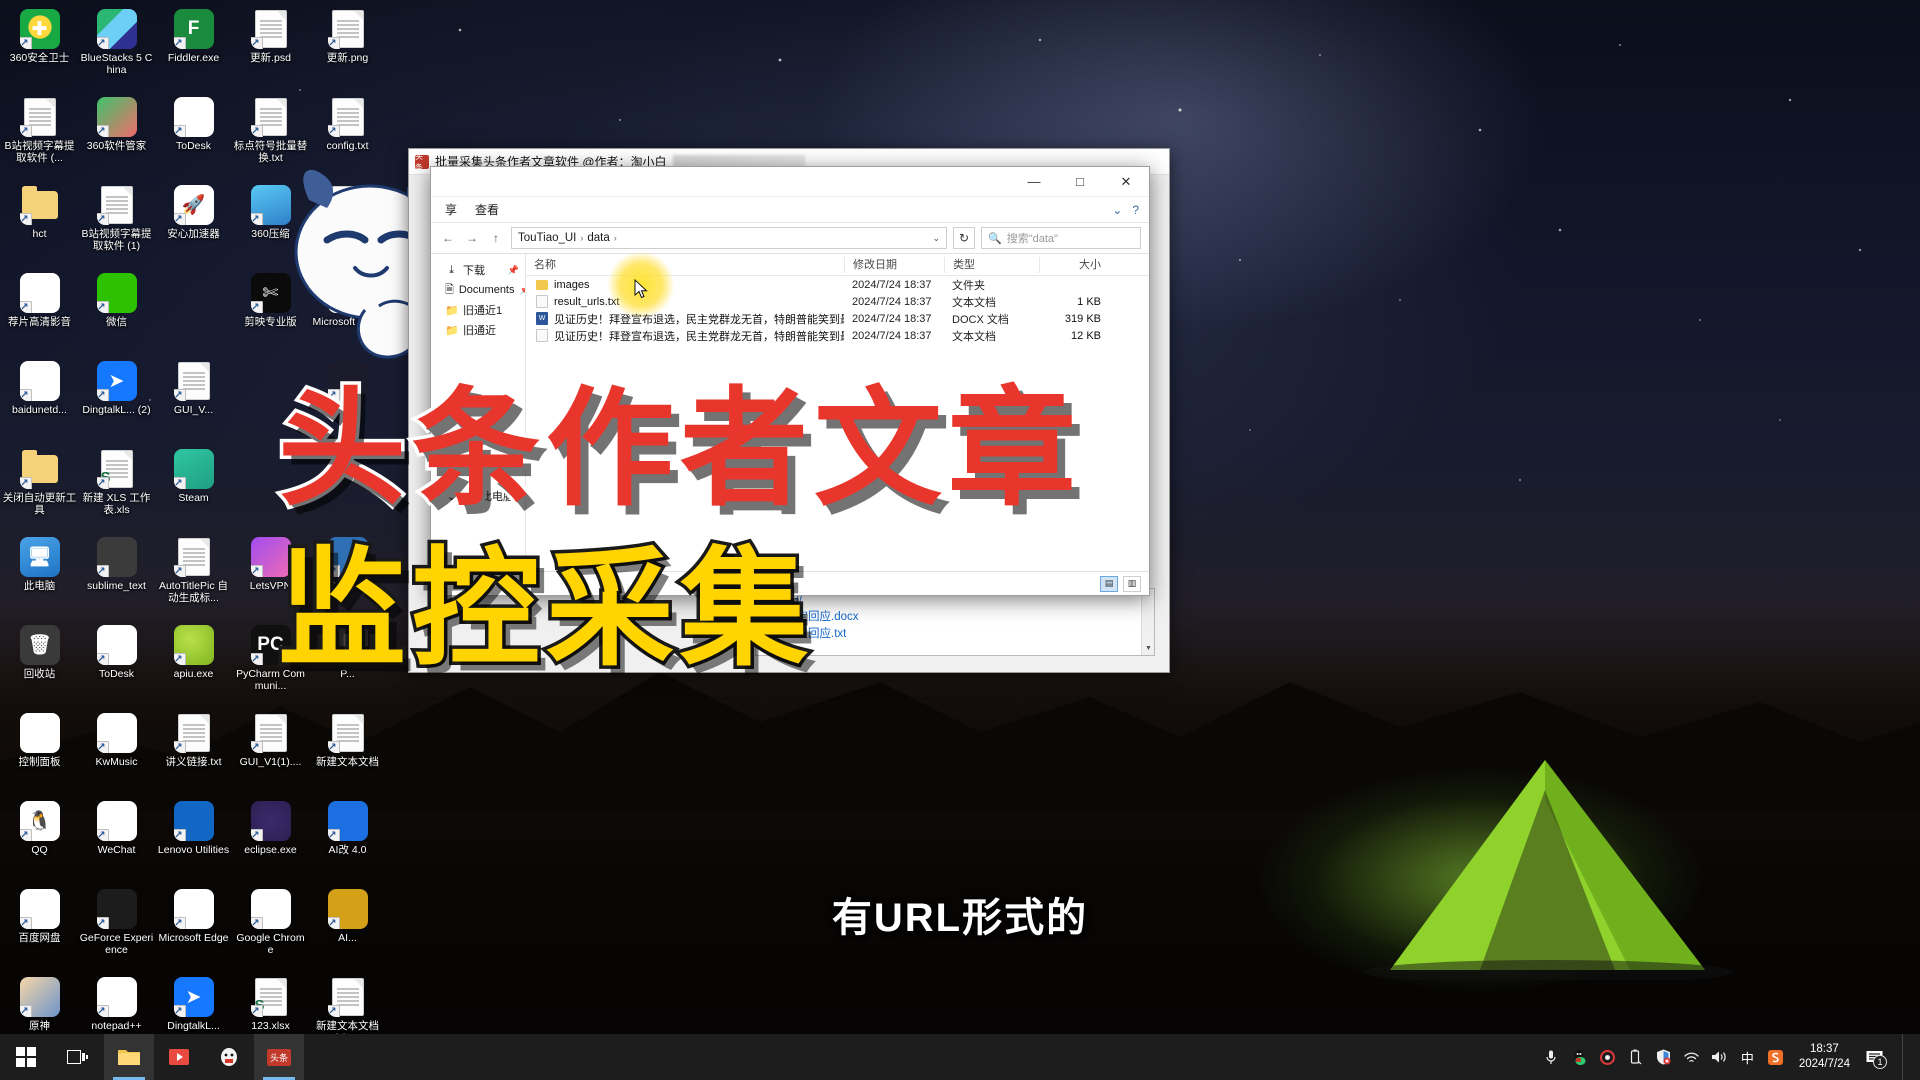  I want to click on desktop-icon-label: 此电脑, so click(39, 586).